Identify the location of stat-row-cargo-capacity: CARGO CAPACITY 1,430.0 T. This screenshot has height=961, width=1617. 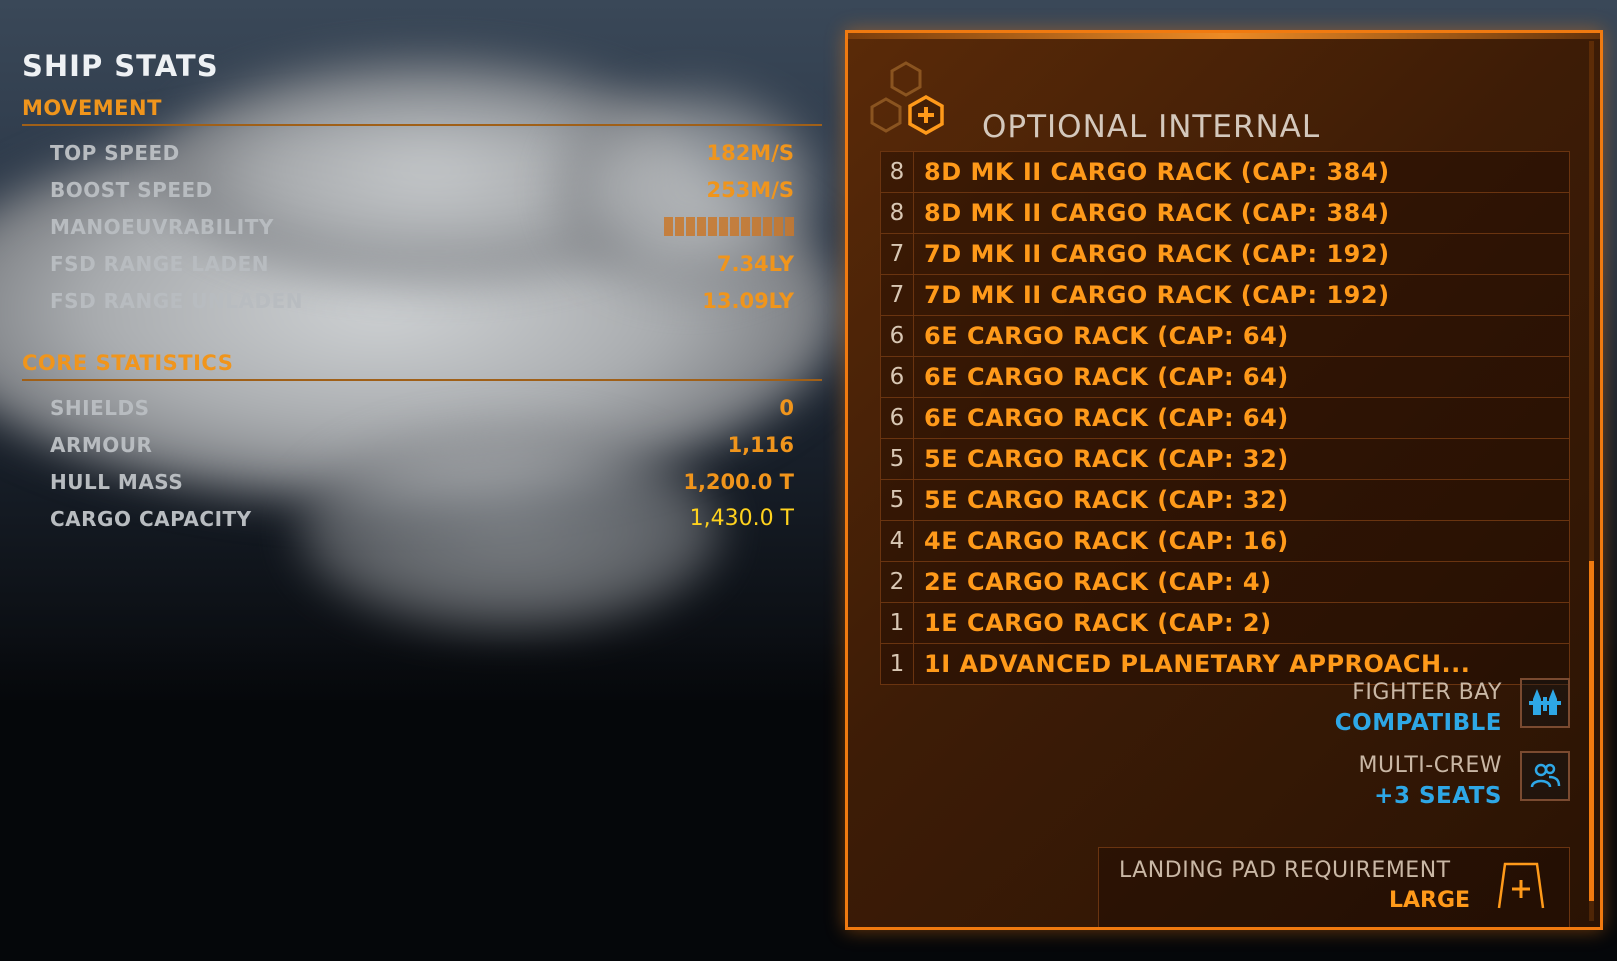
(422, 518).